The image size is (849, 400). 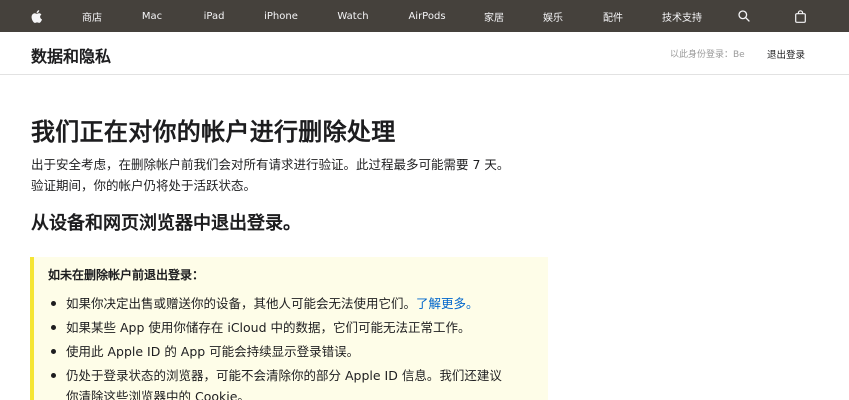 What do you see at coordinates (92, 16) in the screenshot?
I see `nav-store: 商店` at bounding box center [92, 16].